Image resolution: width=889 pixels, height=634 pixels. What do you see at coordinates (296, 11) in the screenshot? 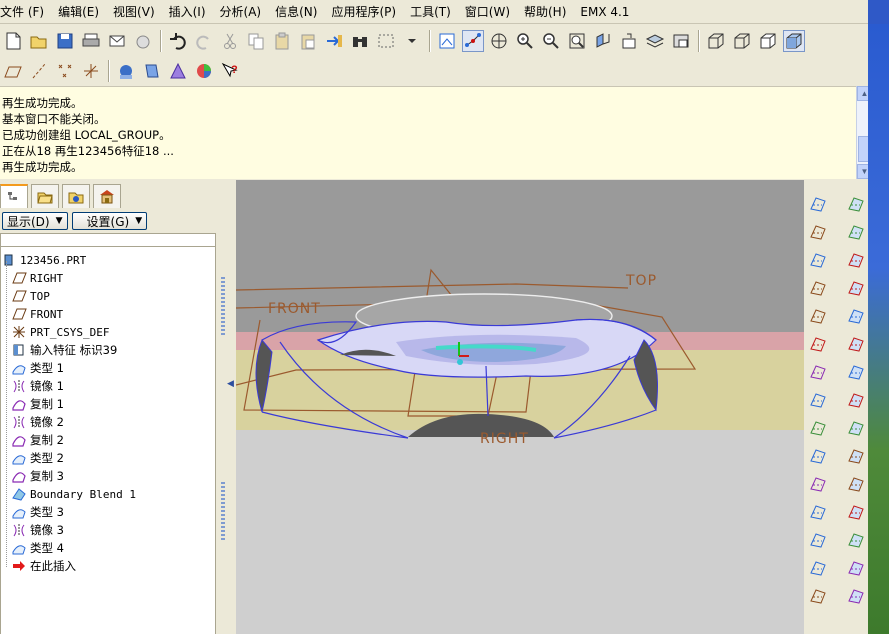
I see `menu-item-5: 信息(N)` at bounding box center [296, 11].